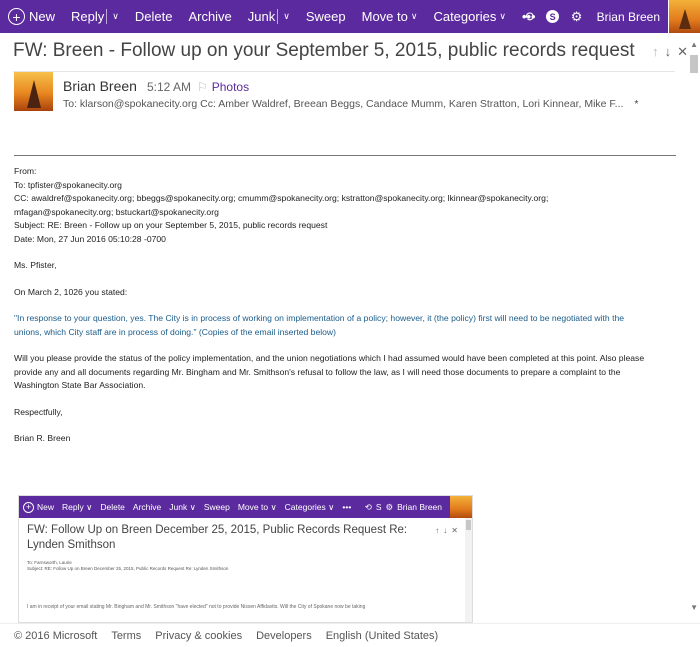 Image resolution: width=700 pixels, height=647 pixels. I want to click on inset-message-nav: ↑ ↓ ✕, so click(446, 530).